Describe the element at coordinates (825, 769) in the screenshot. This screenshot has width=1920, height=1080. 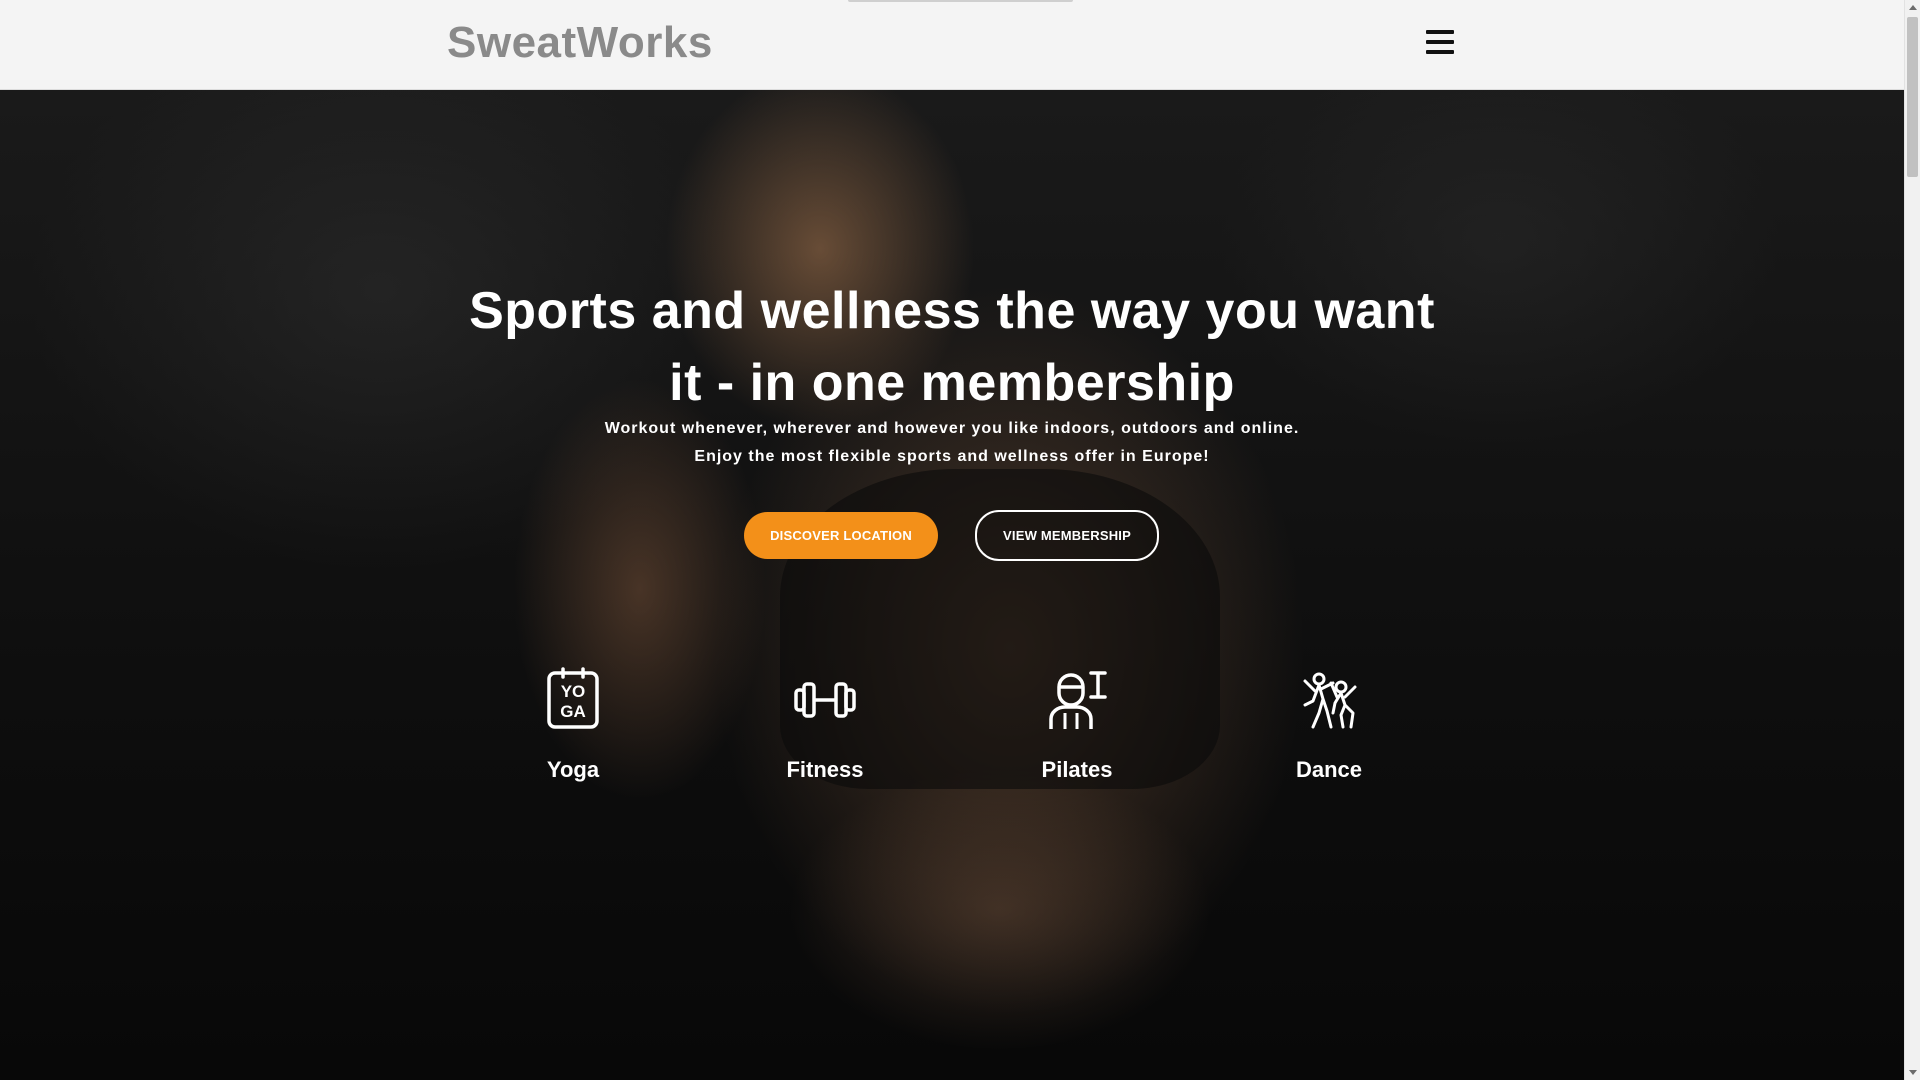
I see `category-label: Fitness` at that location.